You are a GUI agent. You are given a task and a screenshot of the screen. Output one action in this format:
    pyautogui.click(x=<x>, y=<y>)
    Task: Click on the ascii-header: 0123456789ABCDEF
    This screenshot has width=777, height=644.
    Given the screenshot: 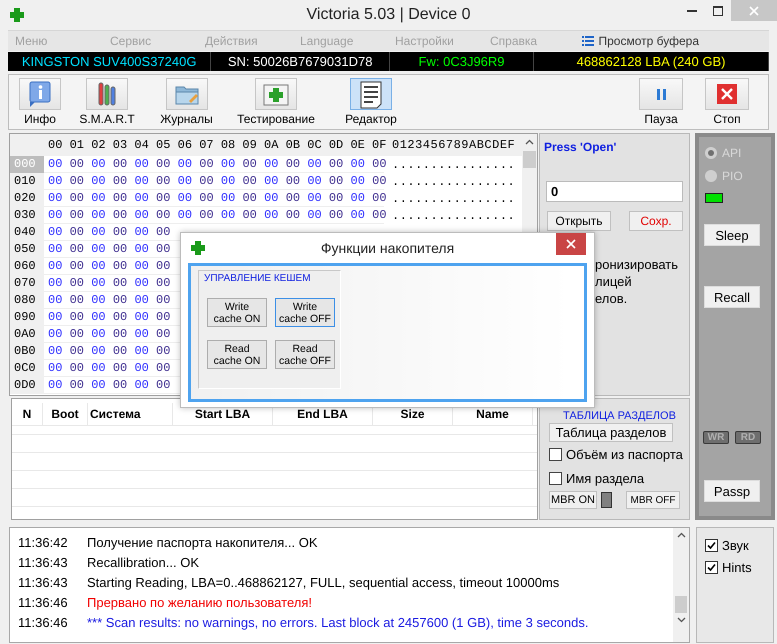 What is the action you would take?
    pyautogui.click(x=453, y=145)
    